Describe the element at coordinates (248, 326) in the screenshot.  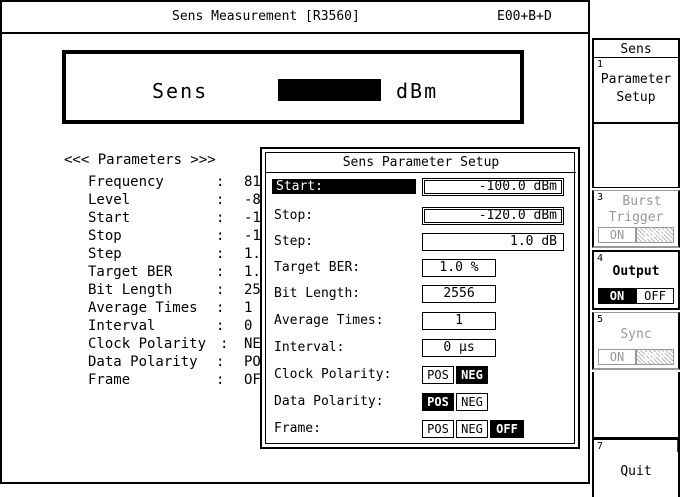
I see `param-value: 0` at that location.